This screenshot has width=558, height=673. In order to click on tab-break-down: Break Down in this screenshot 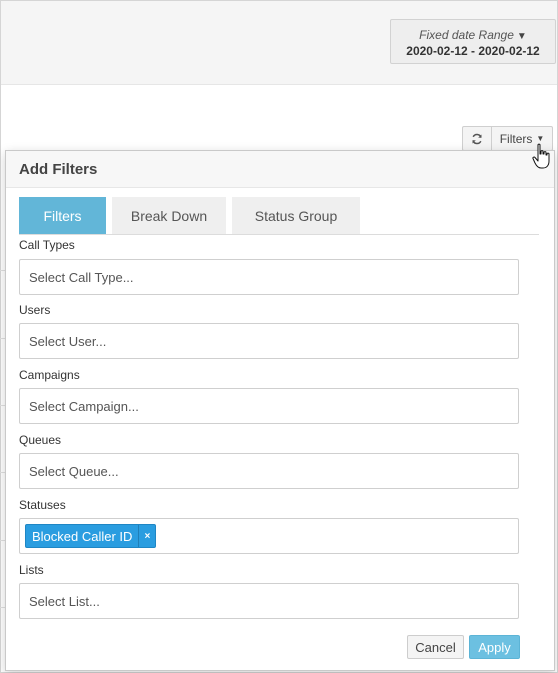, I will do `click(169, 215)`.